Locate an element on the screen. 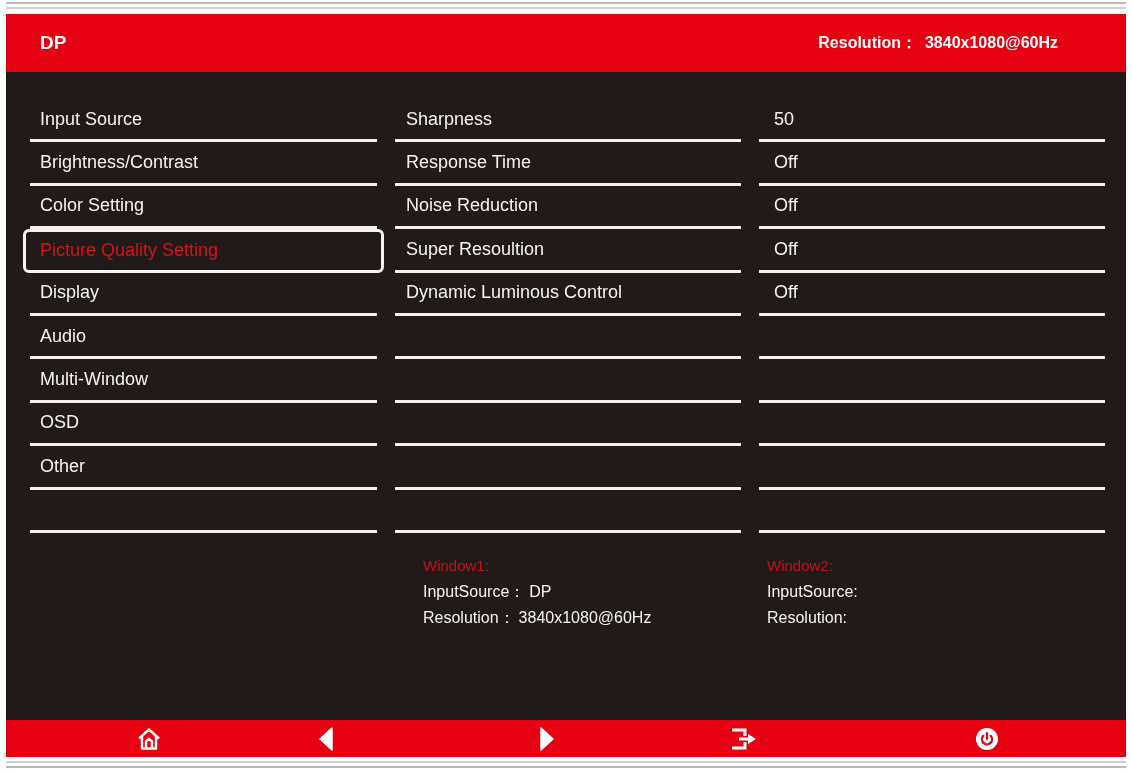  menu-item: OSD is located at coordinates (203, 424).